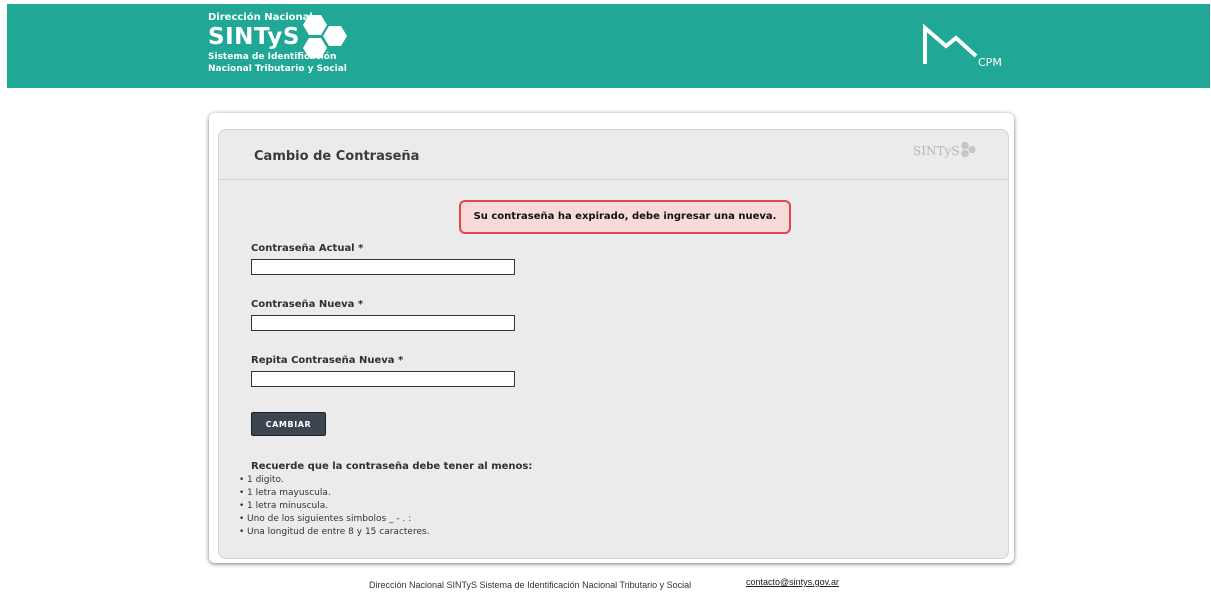  I want to click on change-password-button: CAMBIAR, so click(288, 424).